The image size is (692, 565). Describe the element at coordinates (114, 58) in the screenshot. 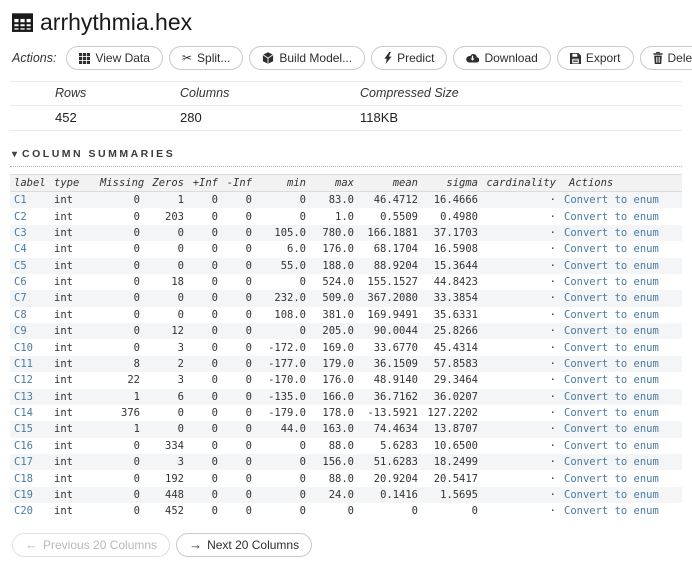

I see `view-data-button: View Data` at that location.